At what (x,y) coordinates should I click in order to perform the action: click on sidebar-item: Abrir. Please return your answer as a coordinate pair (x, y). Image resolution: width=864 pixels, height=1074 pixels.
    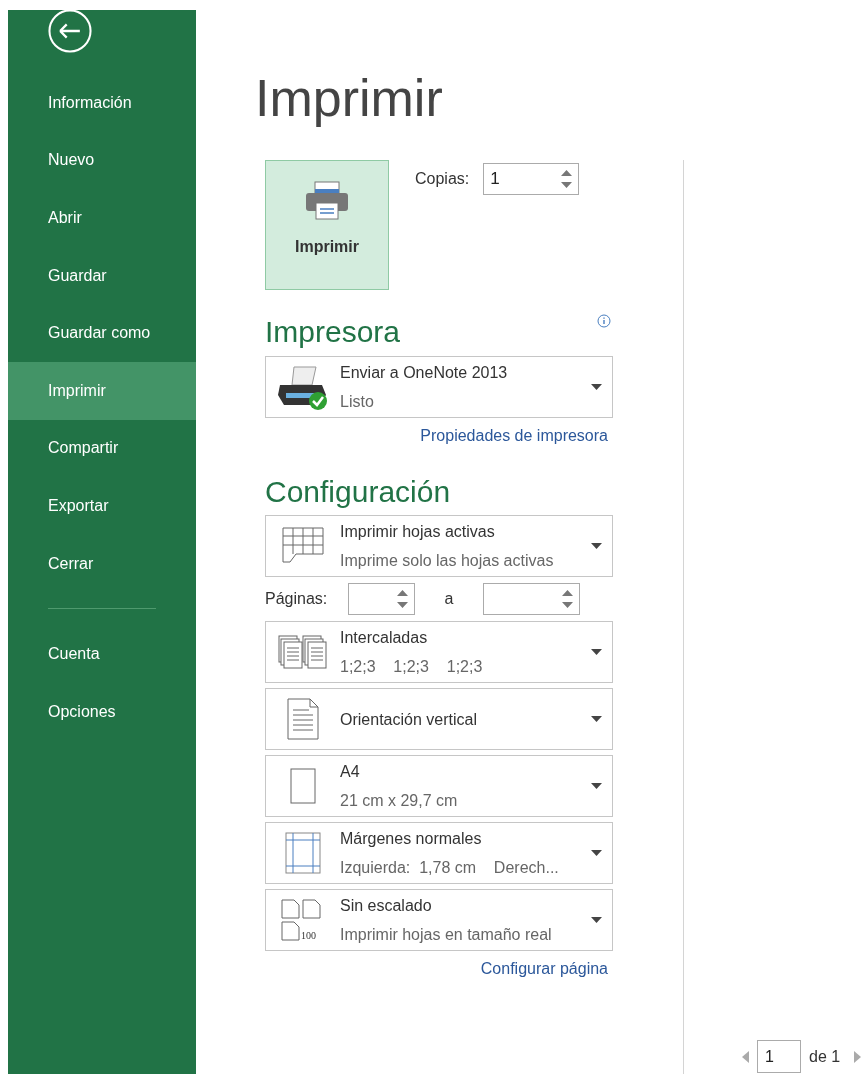
    Looking at the image, I should click on (102, 218).